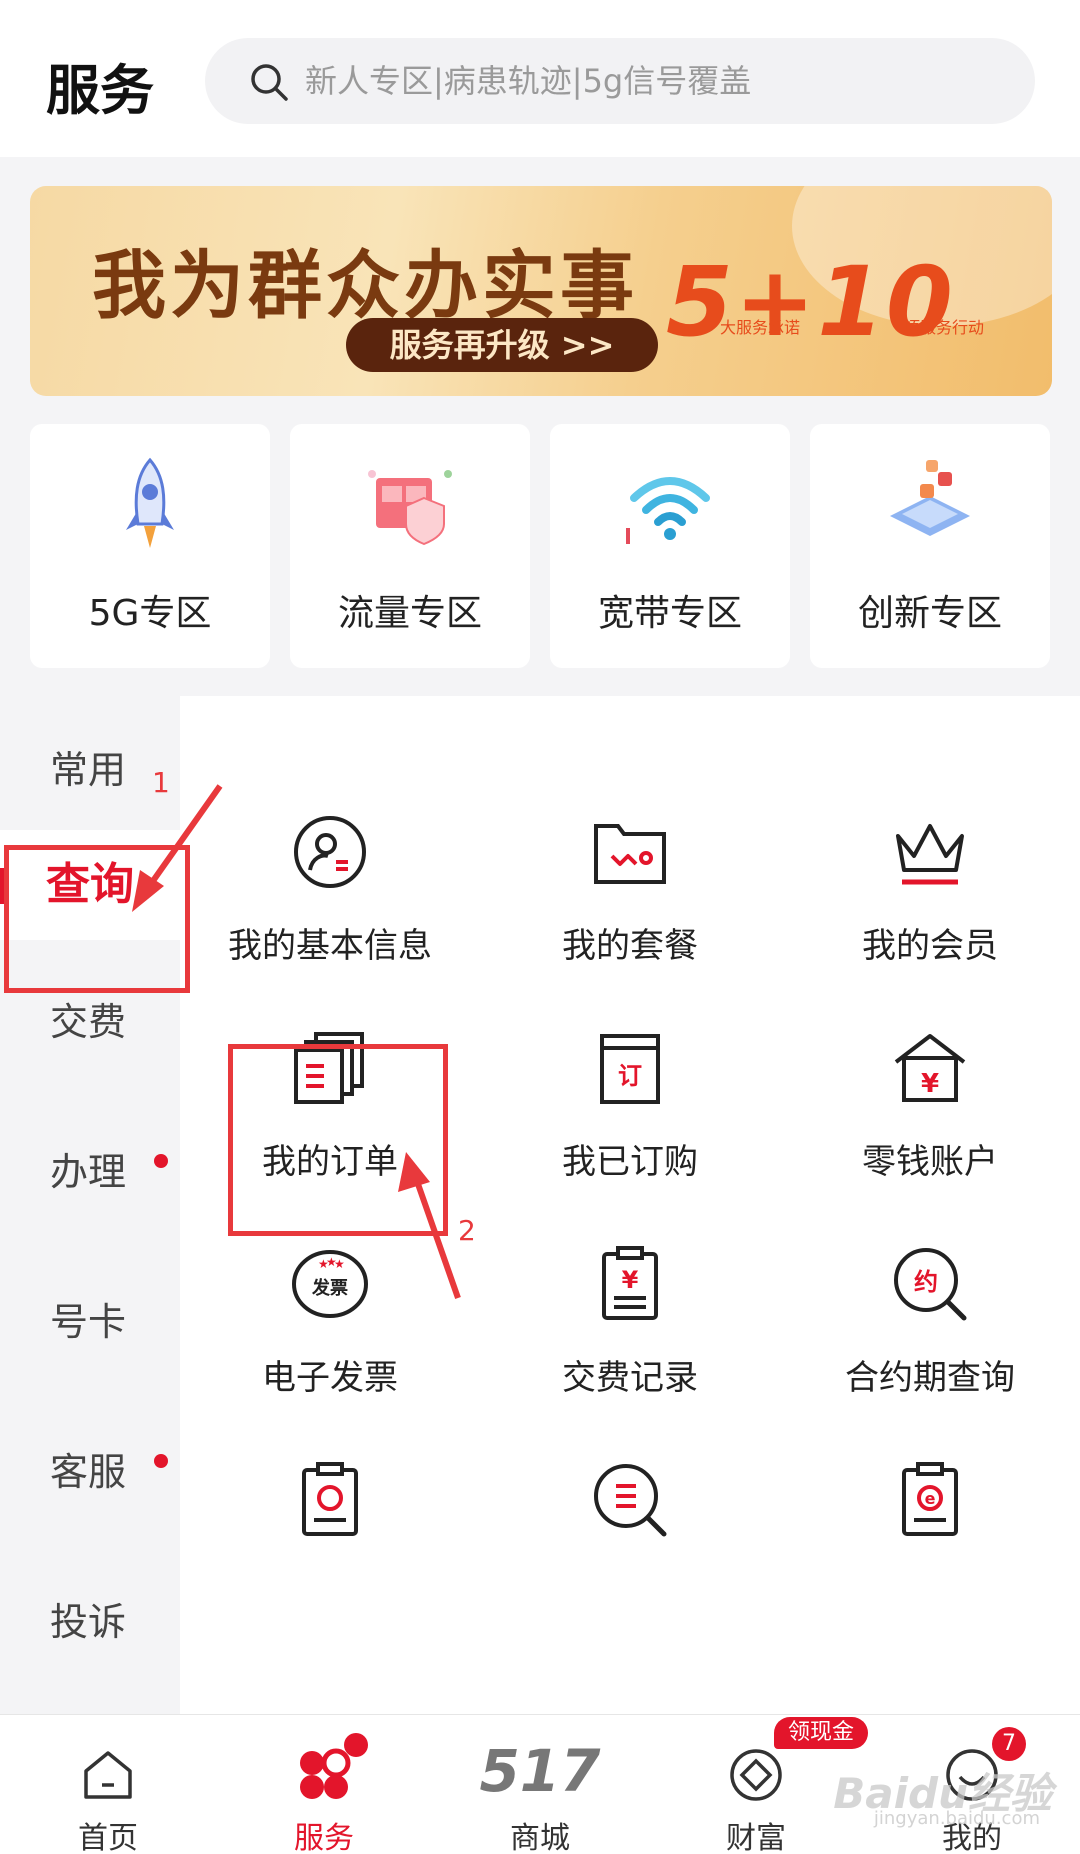  What do you see at coordinates (930, 1068) in the screenshot?
I see `wallet-house-icon: ¥` at bounding box center [930, 1068].